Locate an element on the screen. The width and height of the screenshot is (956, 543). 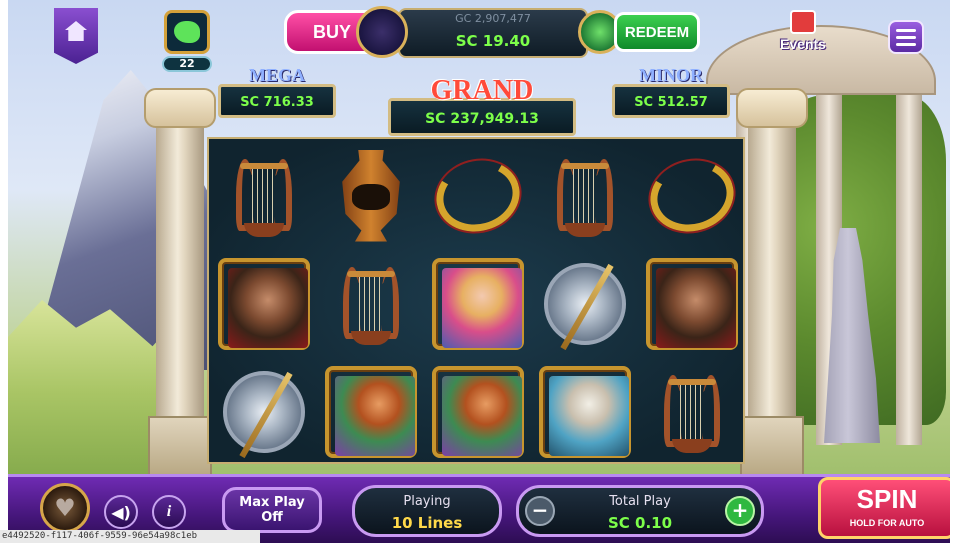
reel-symbol-vase is located at coordinates (371, 195).